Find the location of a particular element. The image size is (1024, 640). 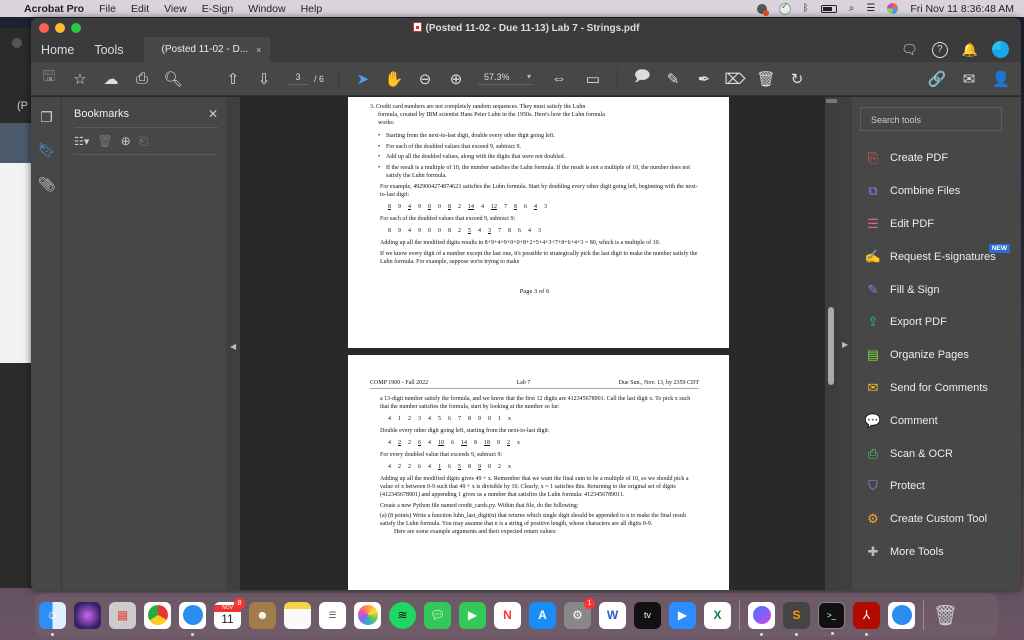

tool-create-custom-tool: ⚙ Create Custom Tool is located at coordinates (936, 519).